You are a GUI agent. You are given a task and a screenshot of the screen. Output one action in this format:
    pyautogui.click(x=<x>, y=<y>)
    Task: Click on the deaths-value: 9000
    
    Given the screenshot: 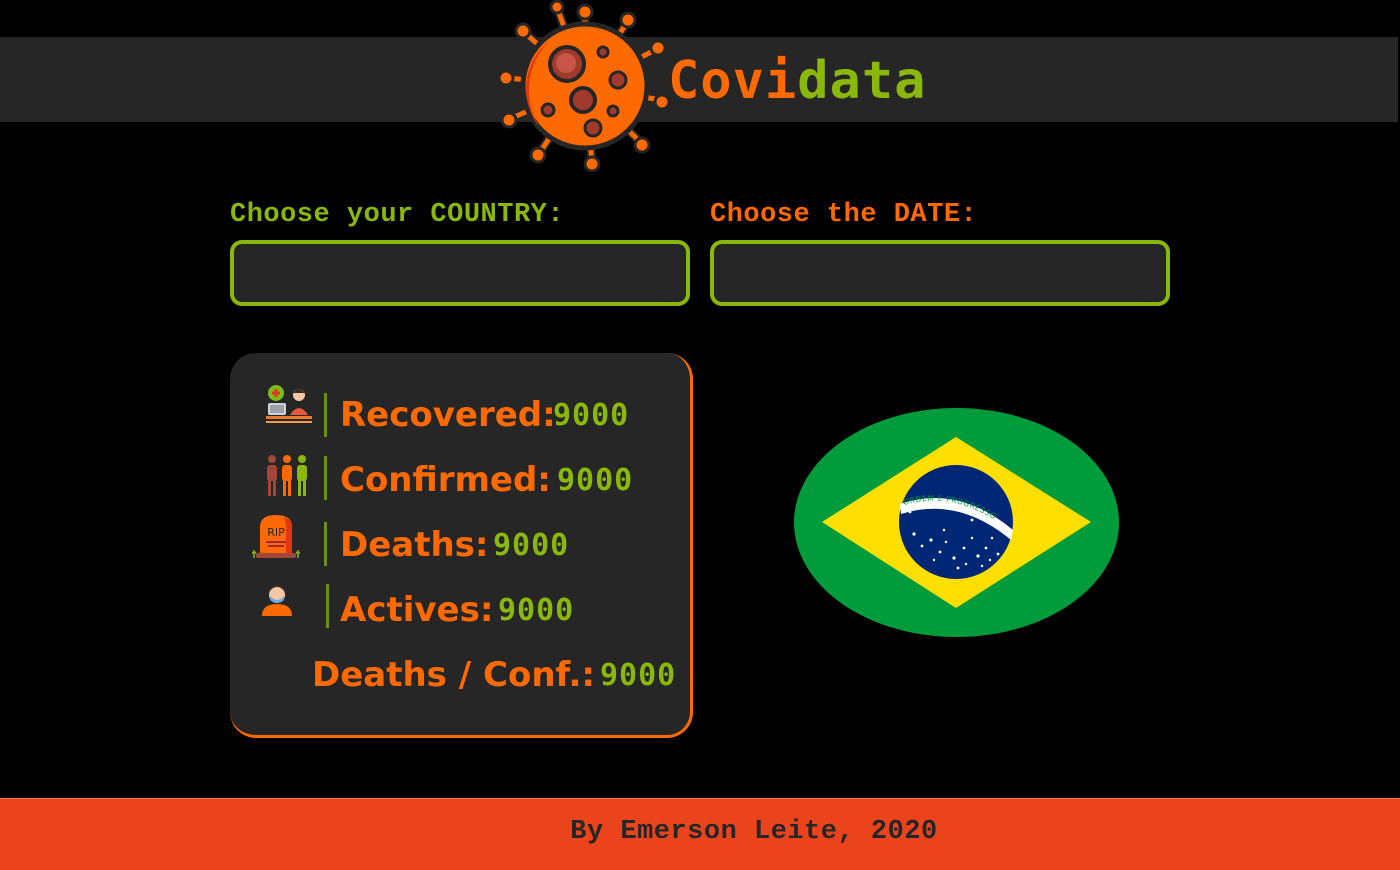 What is the action you would take?
    pyautogui.click(x=531, y=545)
    